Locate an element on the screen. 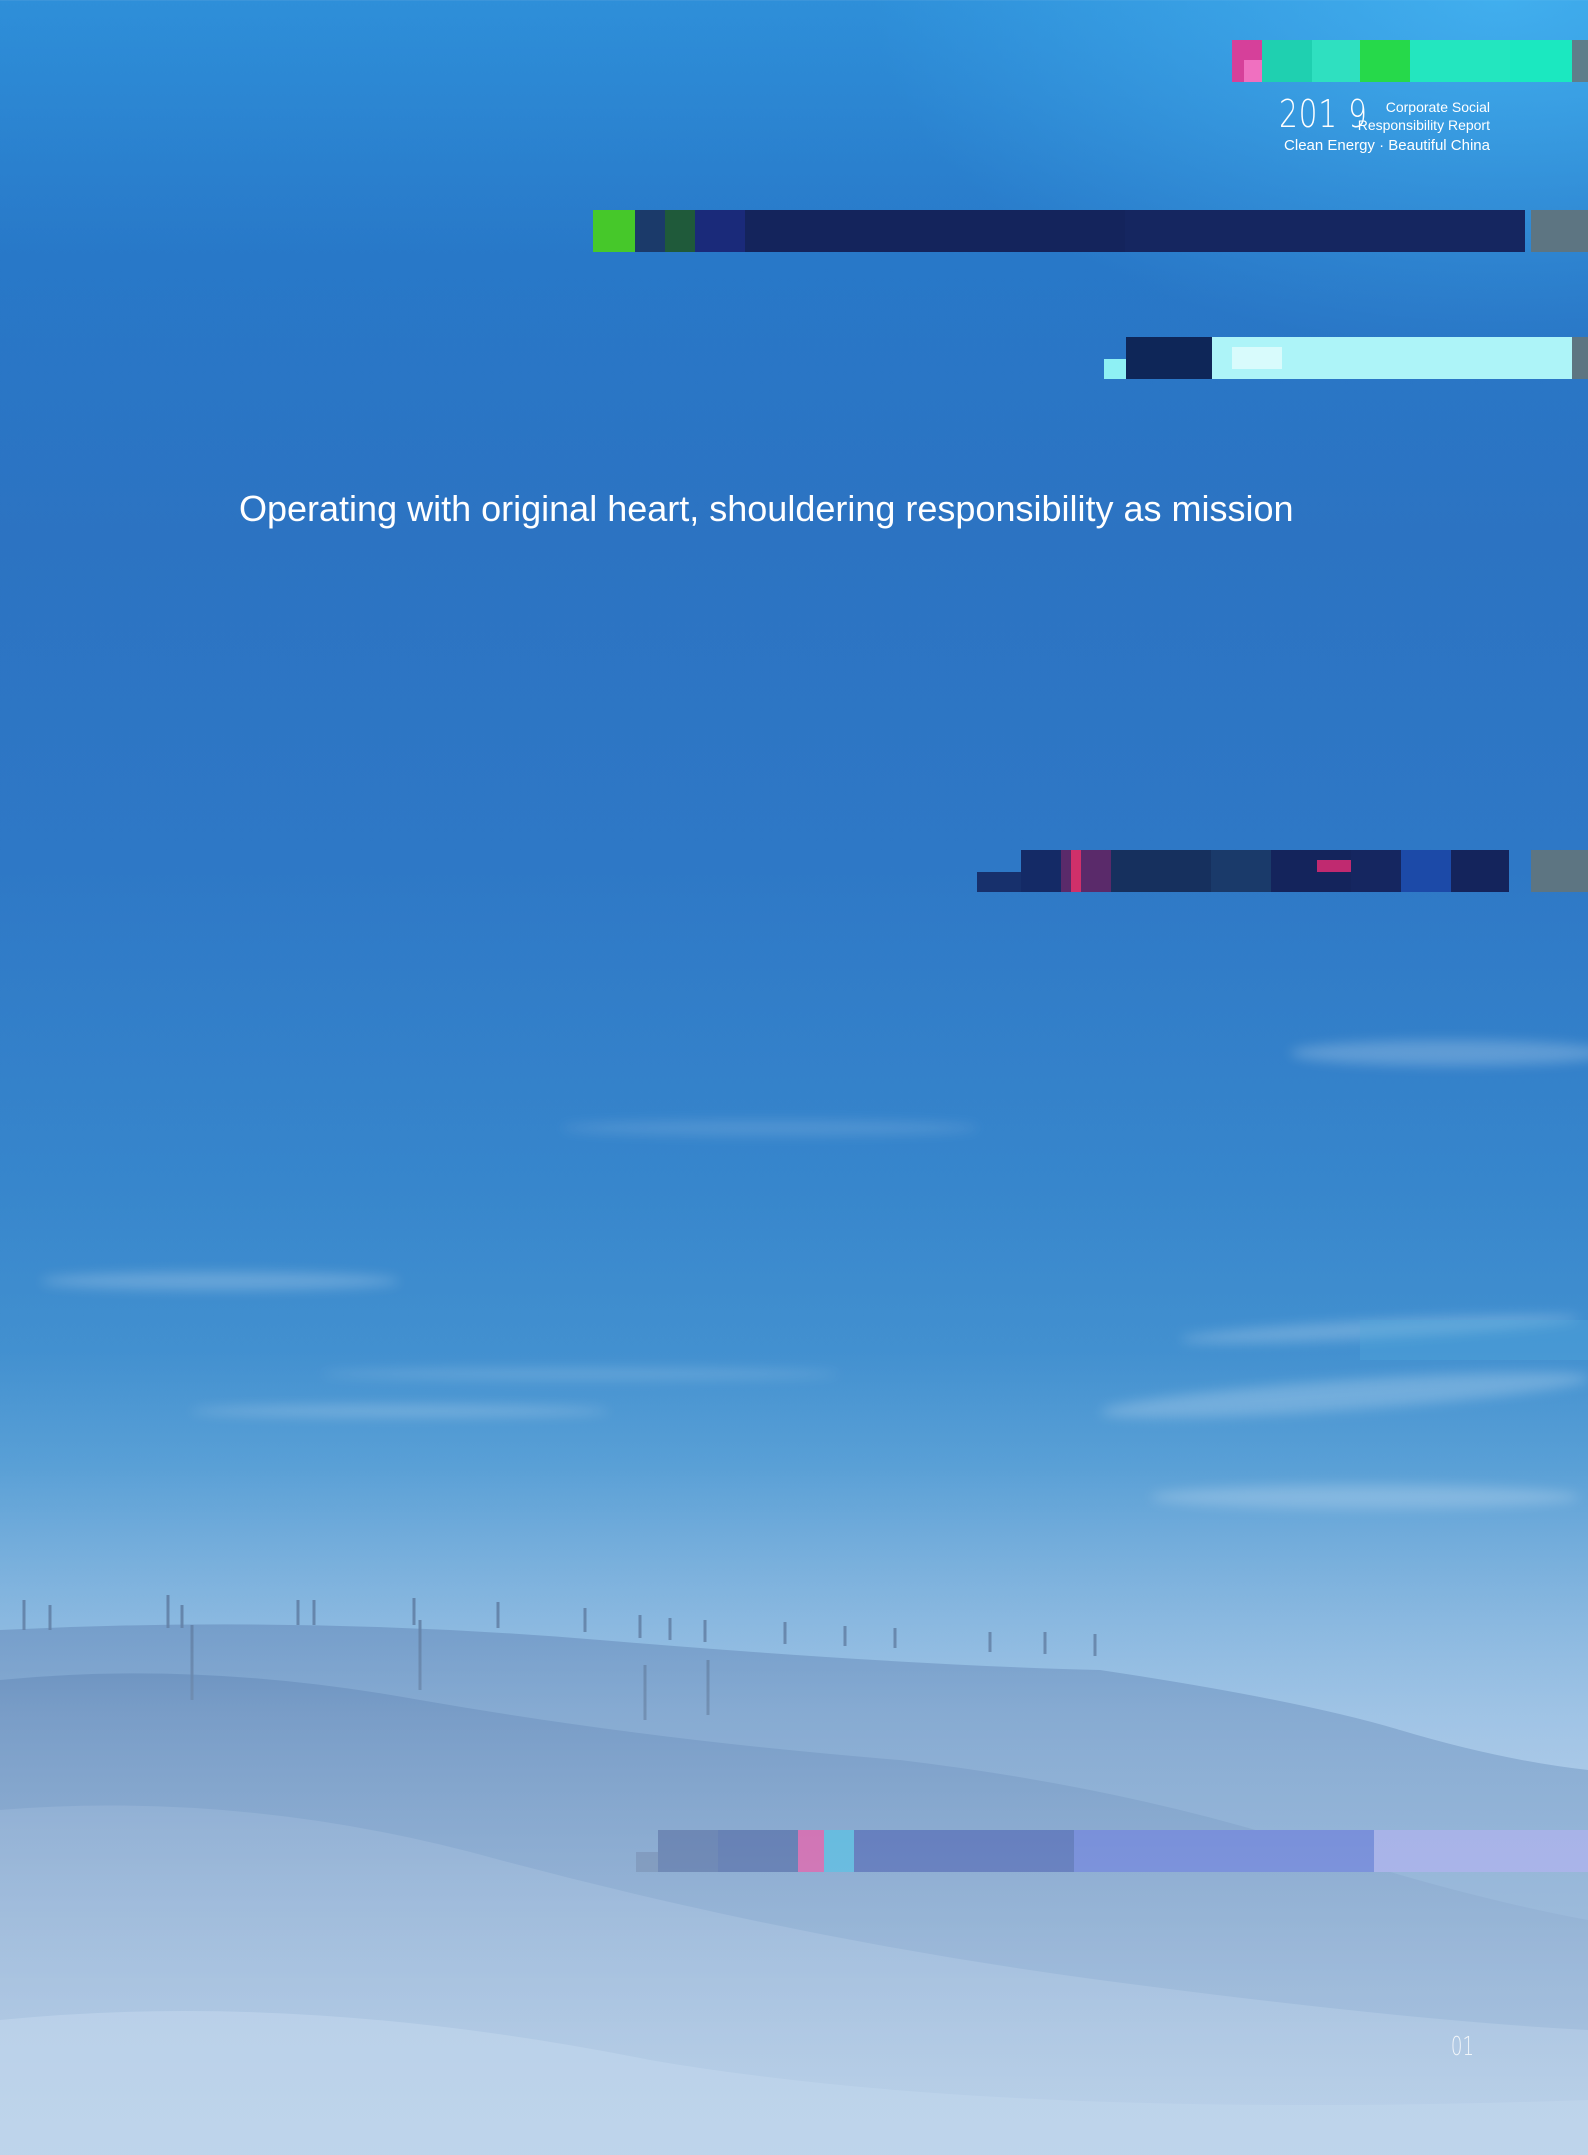 The width and height of the screenshot is (1588, 2155). report-year: 201 9 is located at coordinates (1323, 114).